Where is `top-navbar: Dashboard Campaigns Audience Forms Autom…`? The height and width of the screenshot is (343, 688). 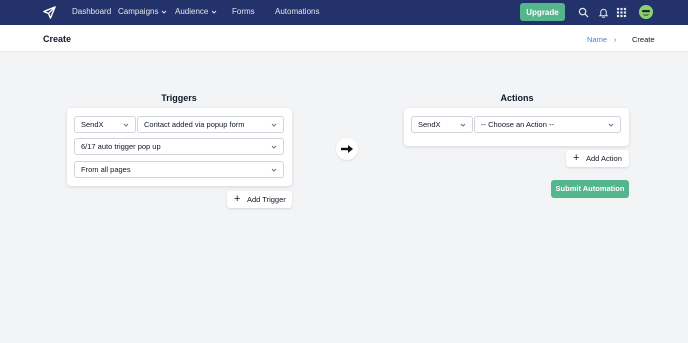 top-navbar: Dashboard Campaigns Audience Forms Autom… is located at coordinates (344, 12).